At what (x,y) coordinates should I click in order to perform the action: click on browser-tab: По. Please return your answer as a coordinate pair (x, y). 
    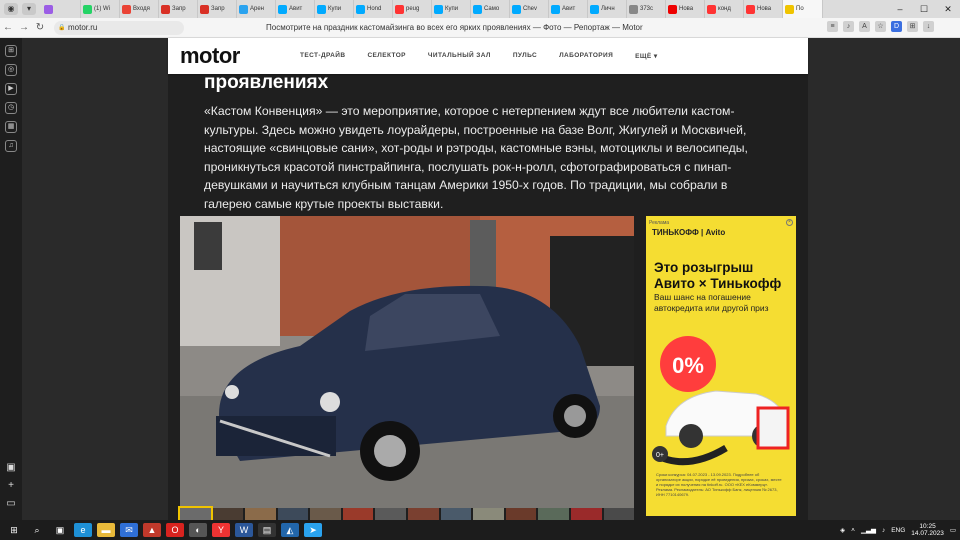
    Looking at the image, I should click on (803, 9).